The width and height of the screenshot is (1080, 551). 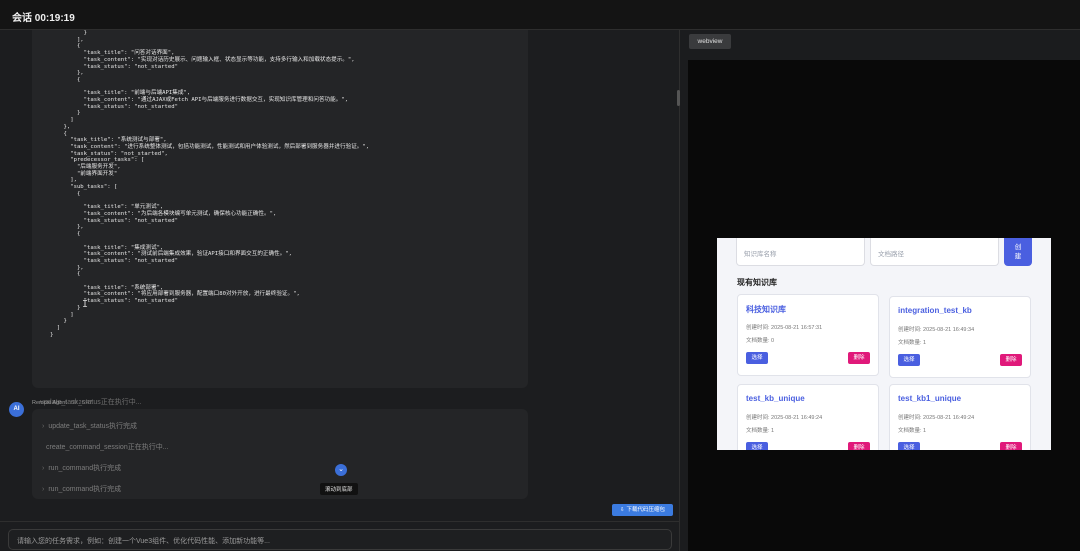 What do you see at coordinates (339, 489) in the screenshot?
I see `scroll-to-bottom-tooltip: 滚动到底部` at bounding box center [339, 489].